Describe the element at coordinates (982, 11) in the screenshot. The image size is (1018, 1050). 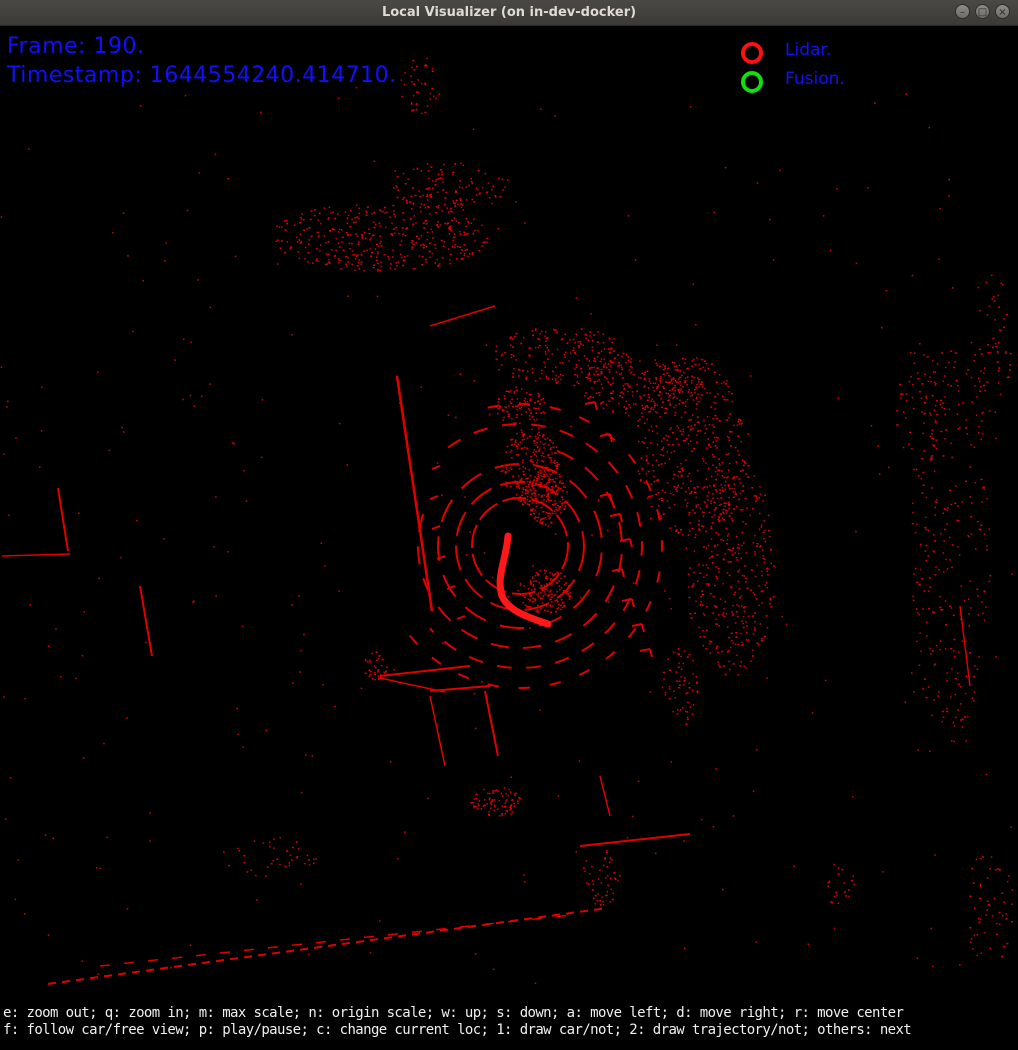
I see `maximize-icon: □` at that location.